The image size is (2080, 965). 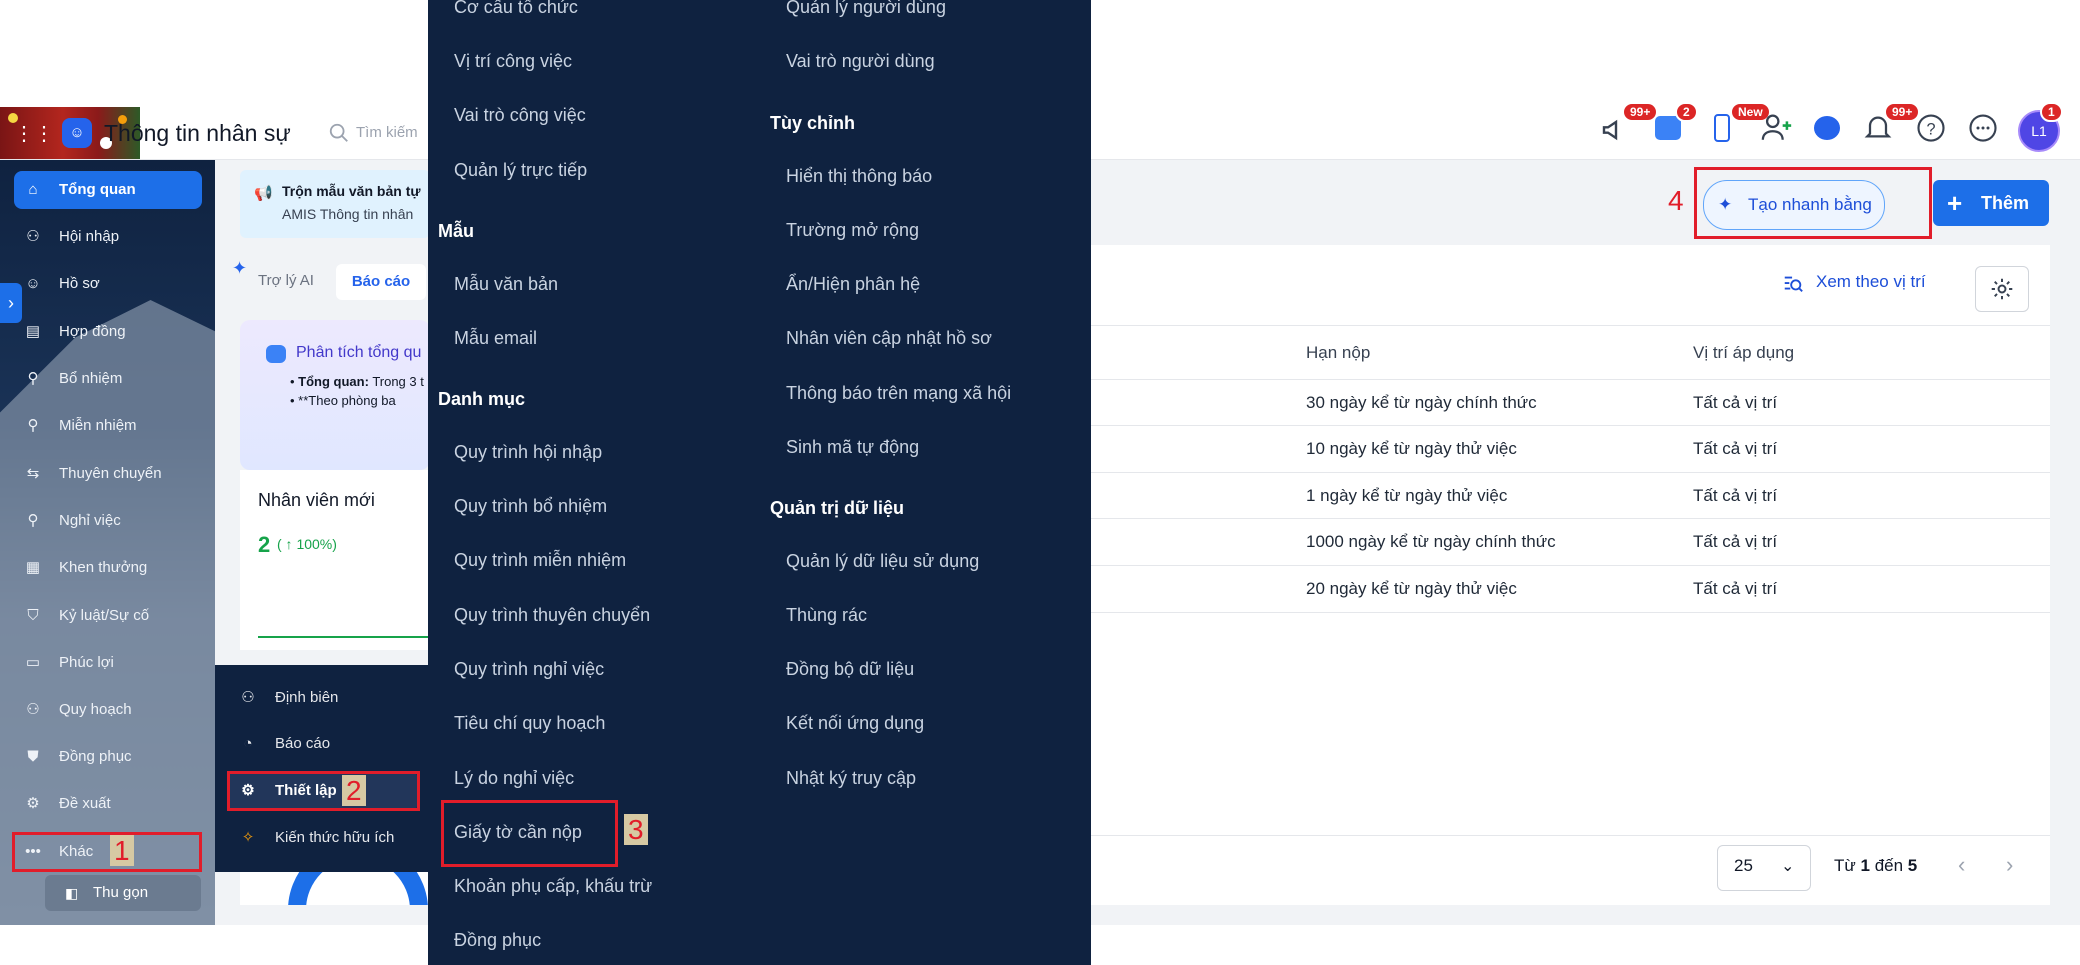 What do you see at coordinates (263, 193) in the screenshot?
I see `megaphone-small-icon: 📢` at bounding box center [263, 193].